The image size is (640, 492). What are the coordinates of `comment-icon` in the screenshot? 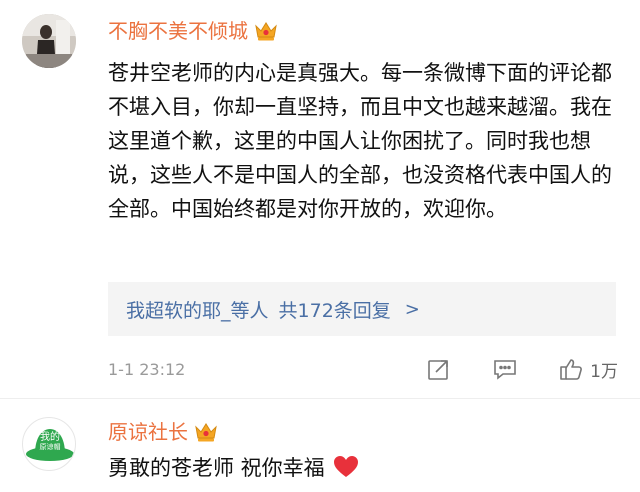 It's located at (505, 369).